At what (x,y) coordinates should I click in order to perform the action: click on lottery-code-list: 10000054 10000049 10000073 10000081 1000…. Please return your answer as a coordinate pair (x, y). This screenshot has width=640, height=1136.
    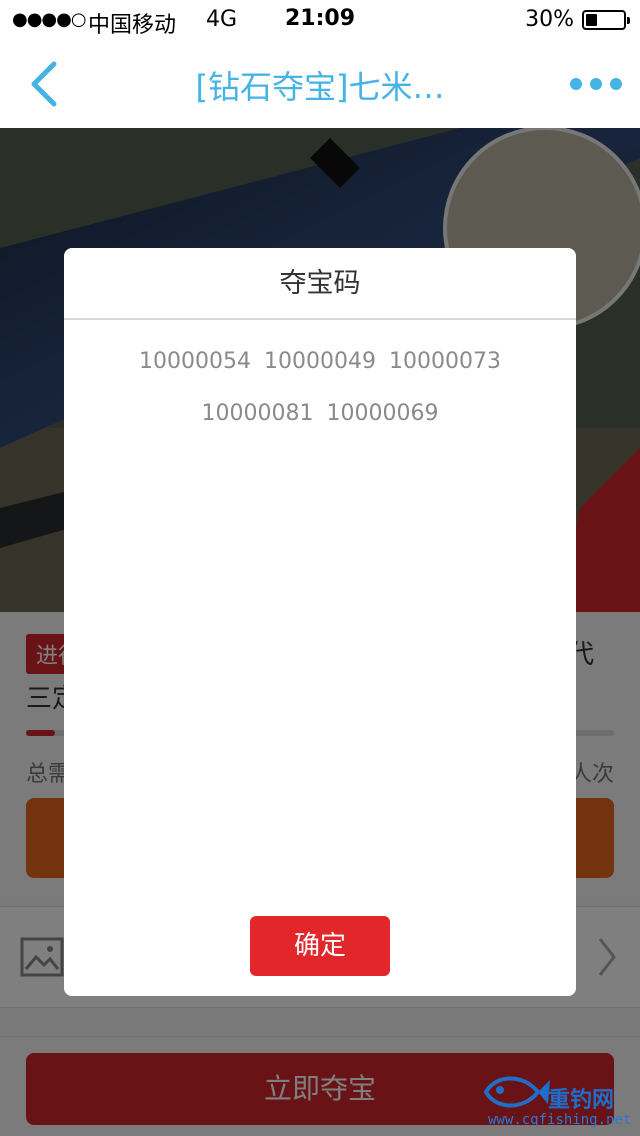
    Looking at the image, I should click on (320, 388).